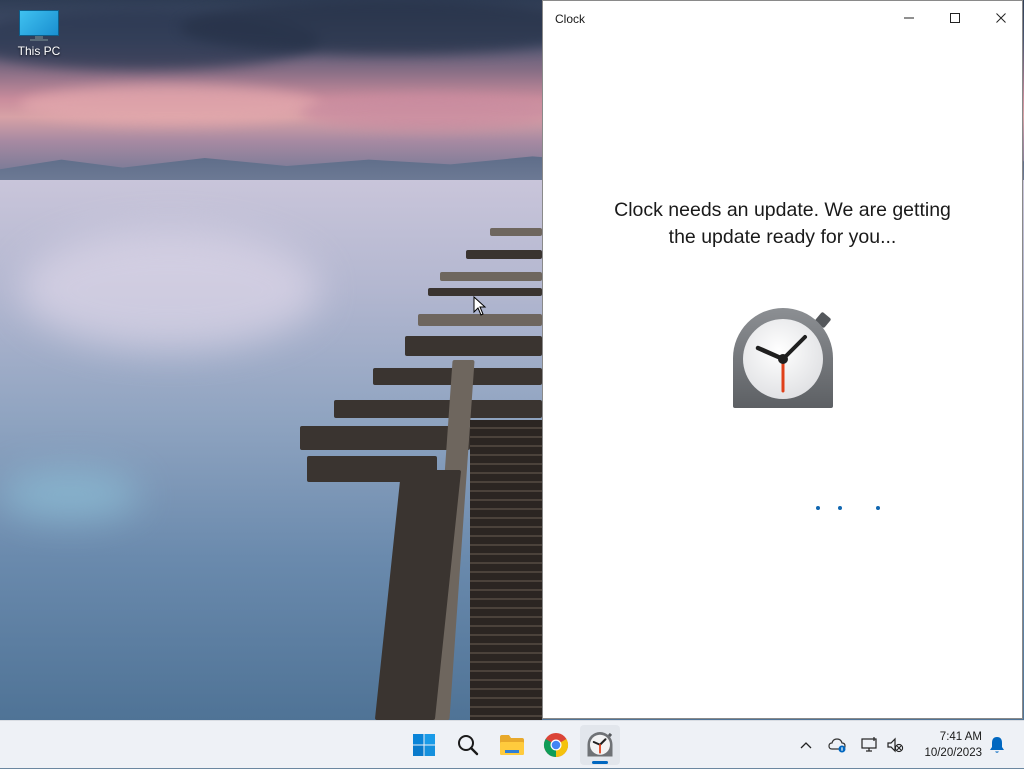 This screenshot has height=769, width=1024. I want to click on search-icon, so click(468, 745).